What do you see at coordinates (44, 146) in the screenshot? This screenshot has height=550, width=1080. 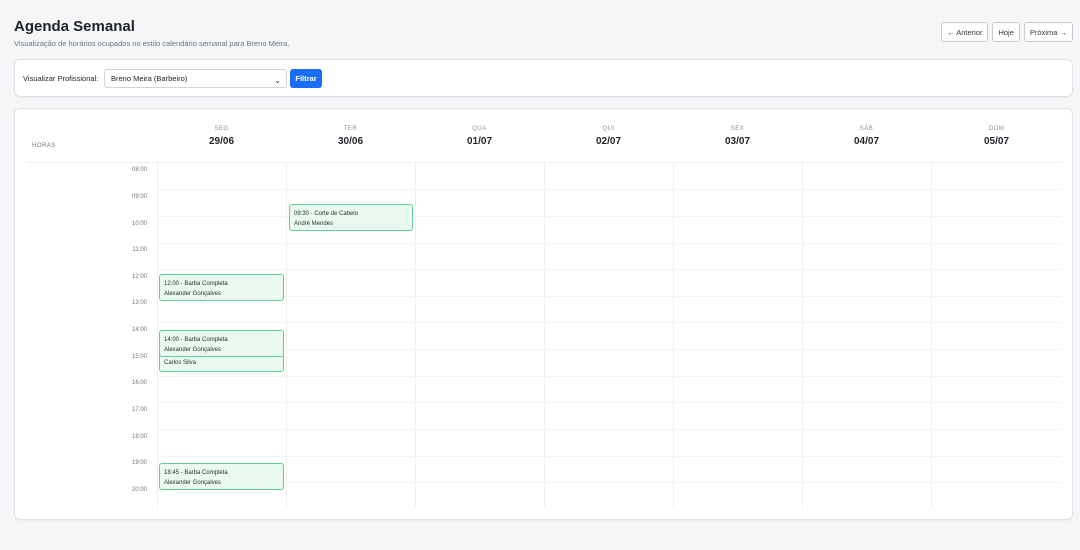 I see `hours-column-header: HORAS` at bounding box center [44, 146].